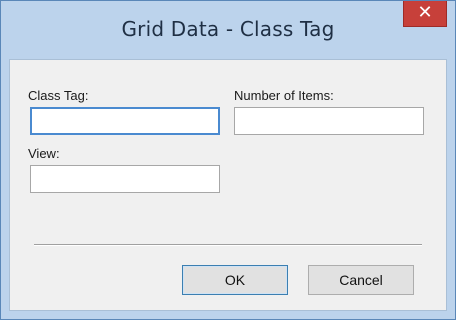  I want to click on close-button: ✕, so click(425, 14).